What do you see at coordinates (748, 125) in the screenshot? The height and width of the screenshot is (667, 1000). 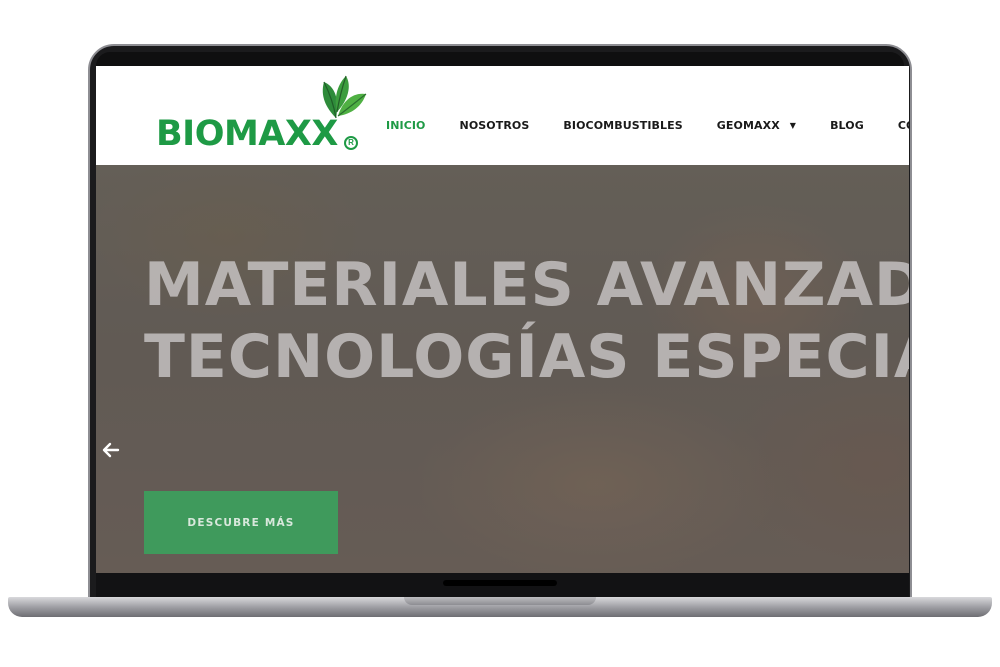 I see `nav-item-geomaxx-label: GEOMAXX` at bounding box center [748, 125].